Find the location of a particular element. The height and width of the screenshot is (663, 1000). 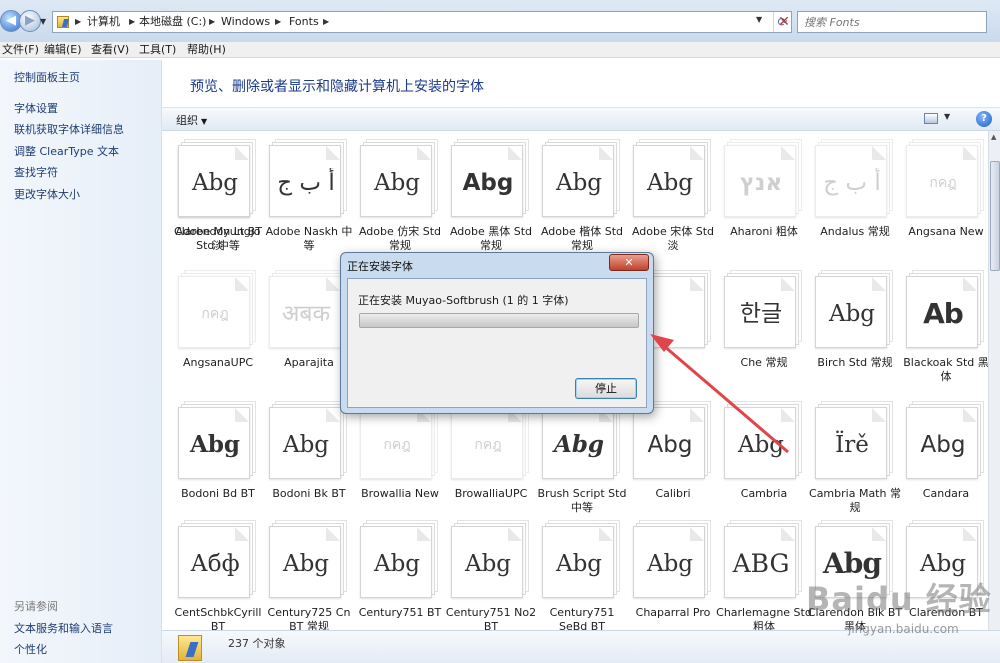

font-tile: Abg Adobe 仿宋 Std 常规 is located at coordinates (393, 196).